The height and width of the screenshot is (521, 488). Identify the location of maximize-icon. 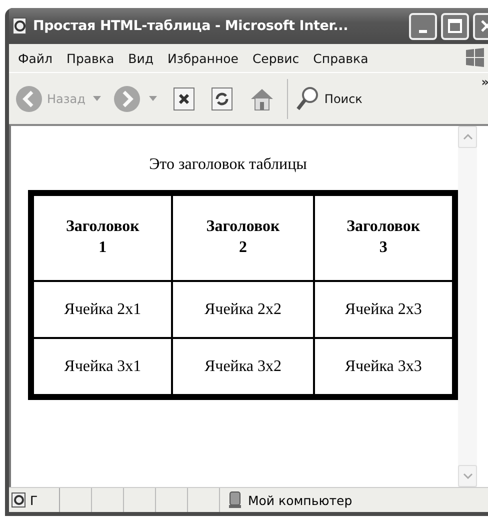
(455, 26).